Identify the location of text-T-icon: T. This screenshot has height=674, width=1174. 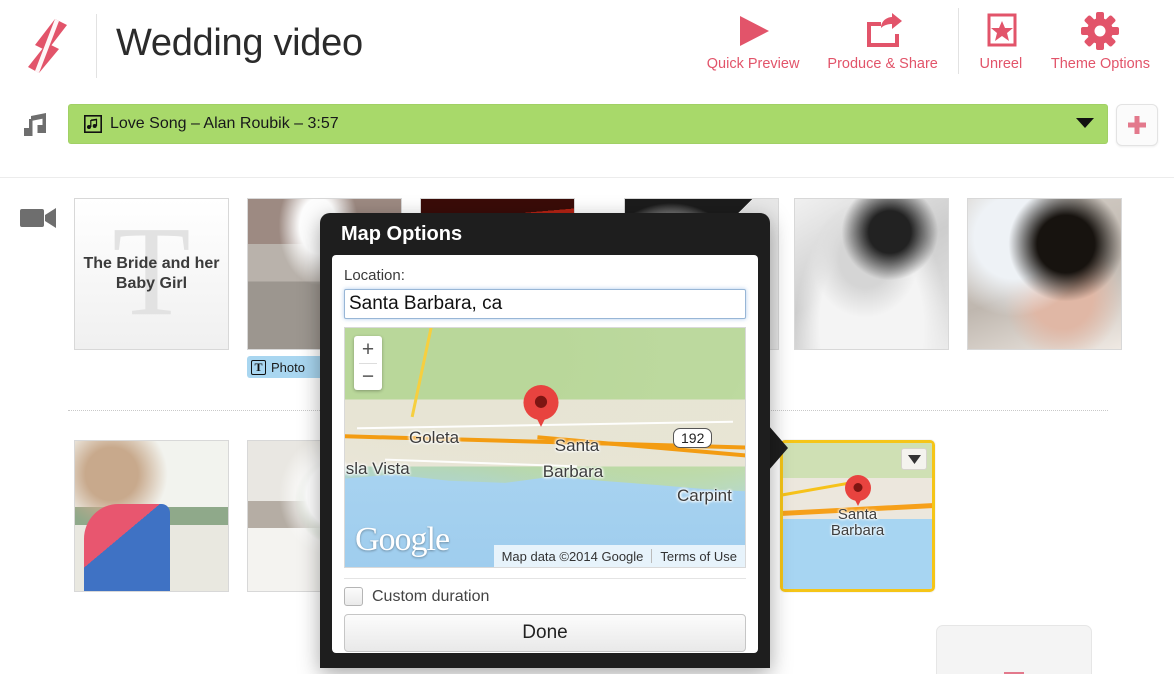
(258, 367).